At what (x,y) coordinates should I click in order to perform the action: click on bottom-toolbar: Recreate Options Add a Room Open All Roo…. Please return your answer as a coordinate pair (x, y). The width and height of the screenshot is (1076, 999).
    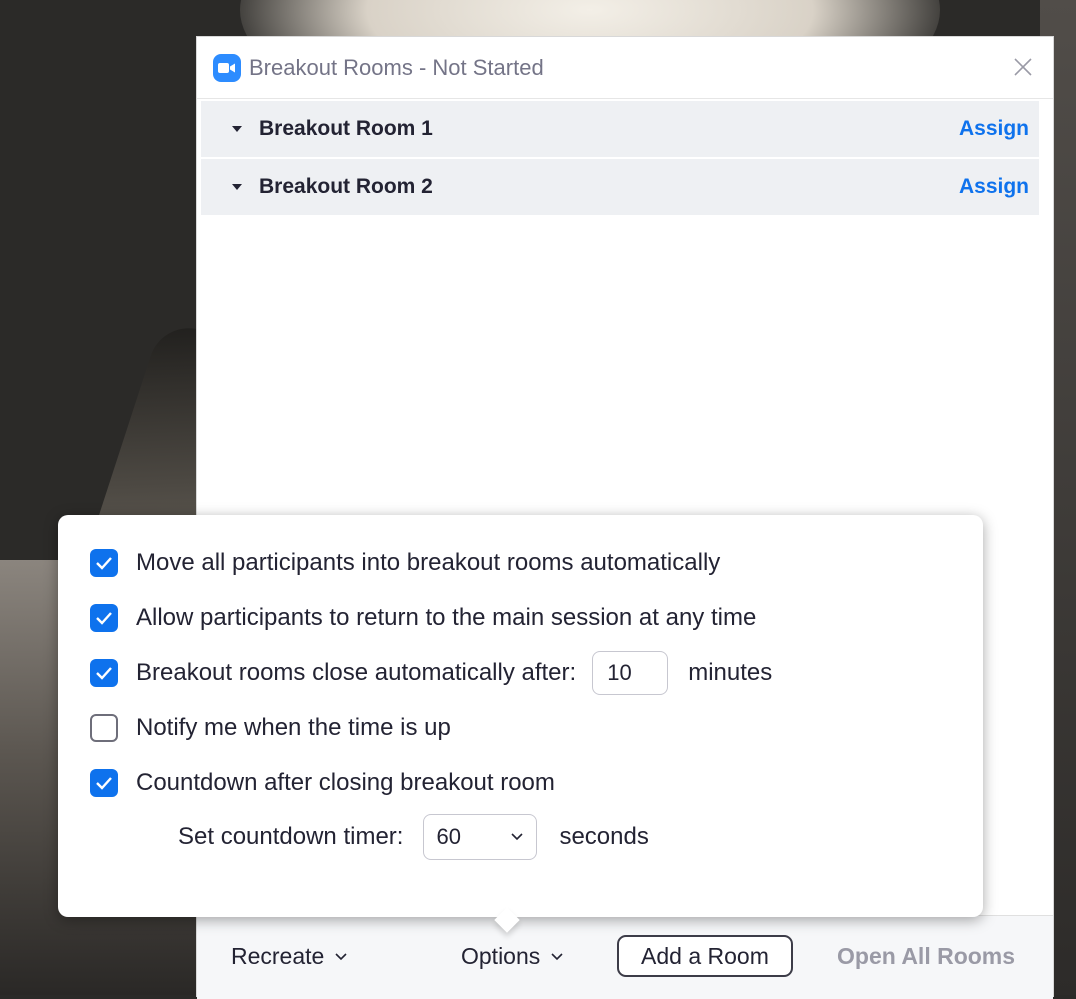
    Looking at the image, I should click on (625, 957).